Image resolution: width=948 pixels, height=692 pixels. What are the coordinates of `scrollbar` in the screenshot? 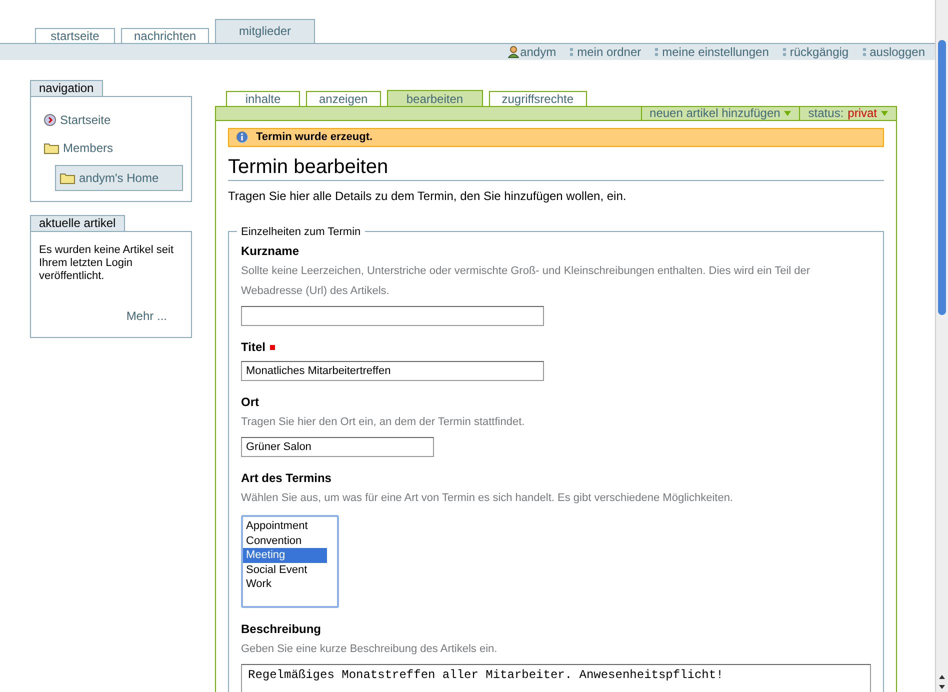 It's located at (941, 346).